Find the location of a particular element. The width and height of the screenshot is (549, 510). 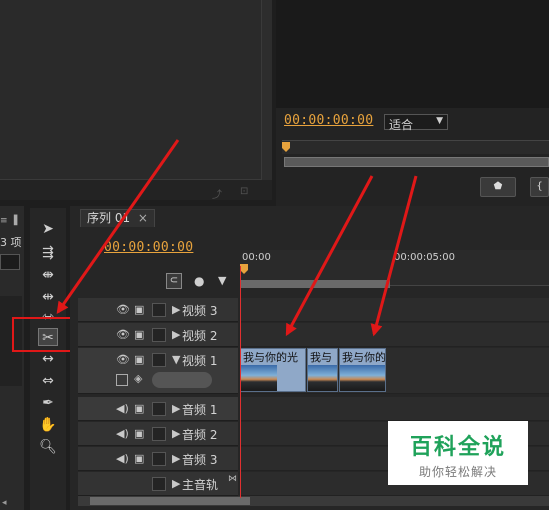

watermark-logo: 百科全说 助你轻松解决 is located at coordinates (458, 453).